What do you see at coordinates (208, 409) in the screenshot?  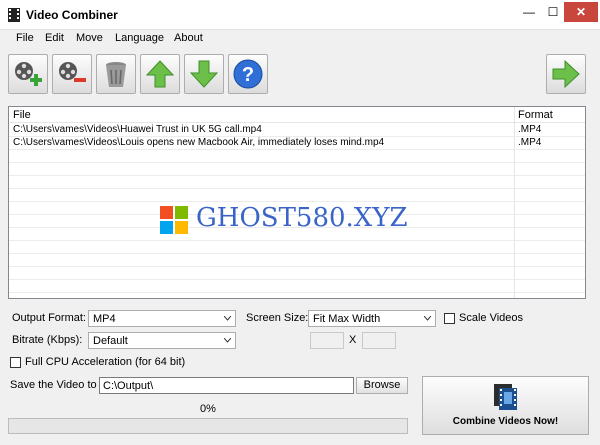 I see `progress-percent: 0%` at bounding box center [208, 409].